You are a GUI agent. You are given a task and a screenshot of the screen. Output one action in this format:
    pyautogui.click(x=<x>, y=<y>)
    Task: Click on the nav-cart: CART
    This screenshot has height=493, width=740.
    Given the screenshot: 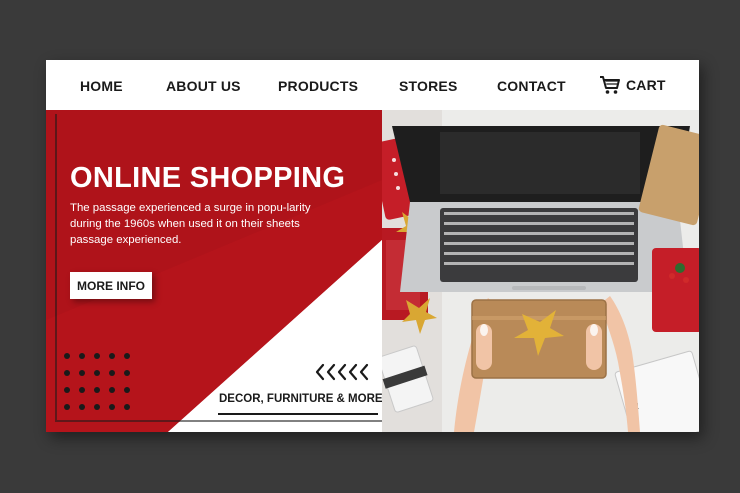 What is the action you would take?
    pyautogui.click(x=632, y=85)
    